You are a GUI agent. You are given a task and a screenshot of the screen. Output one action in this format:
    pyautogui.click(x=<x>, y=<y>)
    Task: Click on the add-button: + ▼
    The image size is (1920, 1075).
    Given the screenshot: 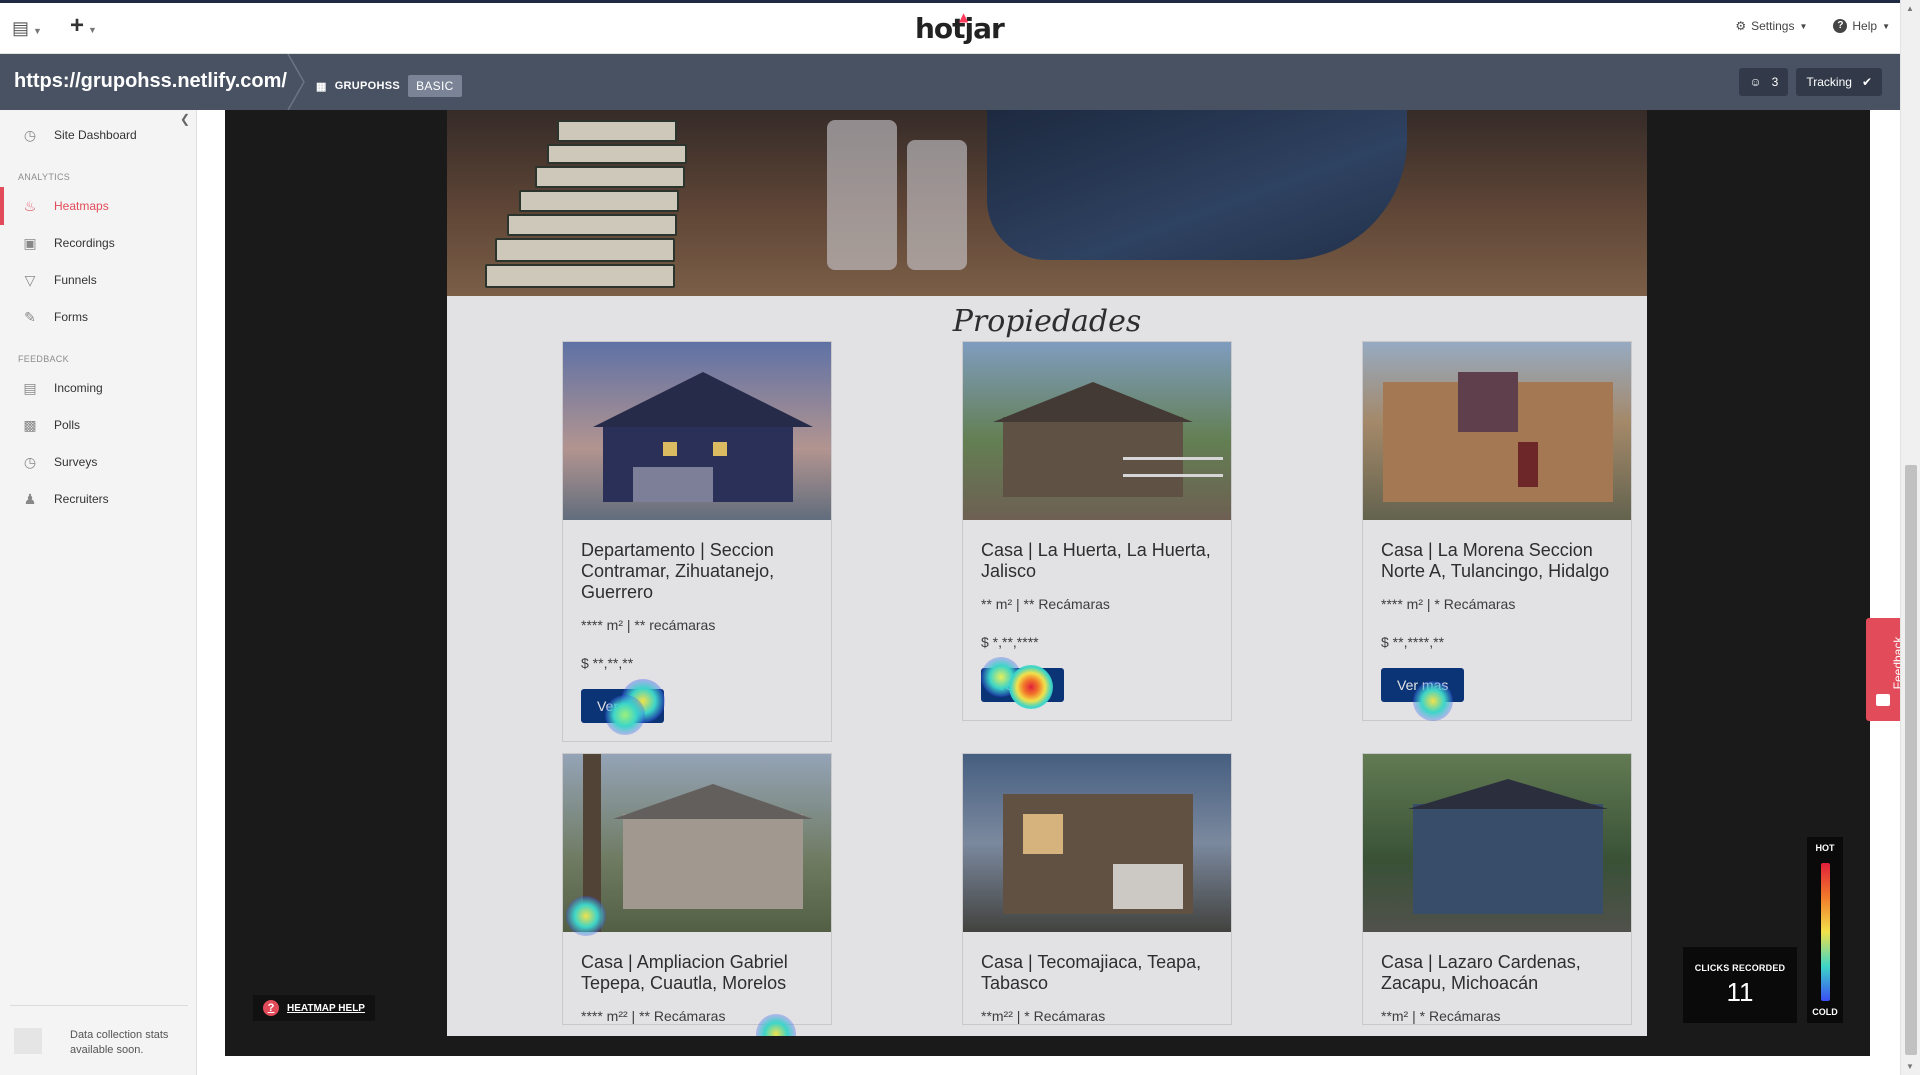 What is the action you would take?
    pyautogui.click(x=92, y=26)
    